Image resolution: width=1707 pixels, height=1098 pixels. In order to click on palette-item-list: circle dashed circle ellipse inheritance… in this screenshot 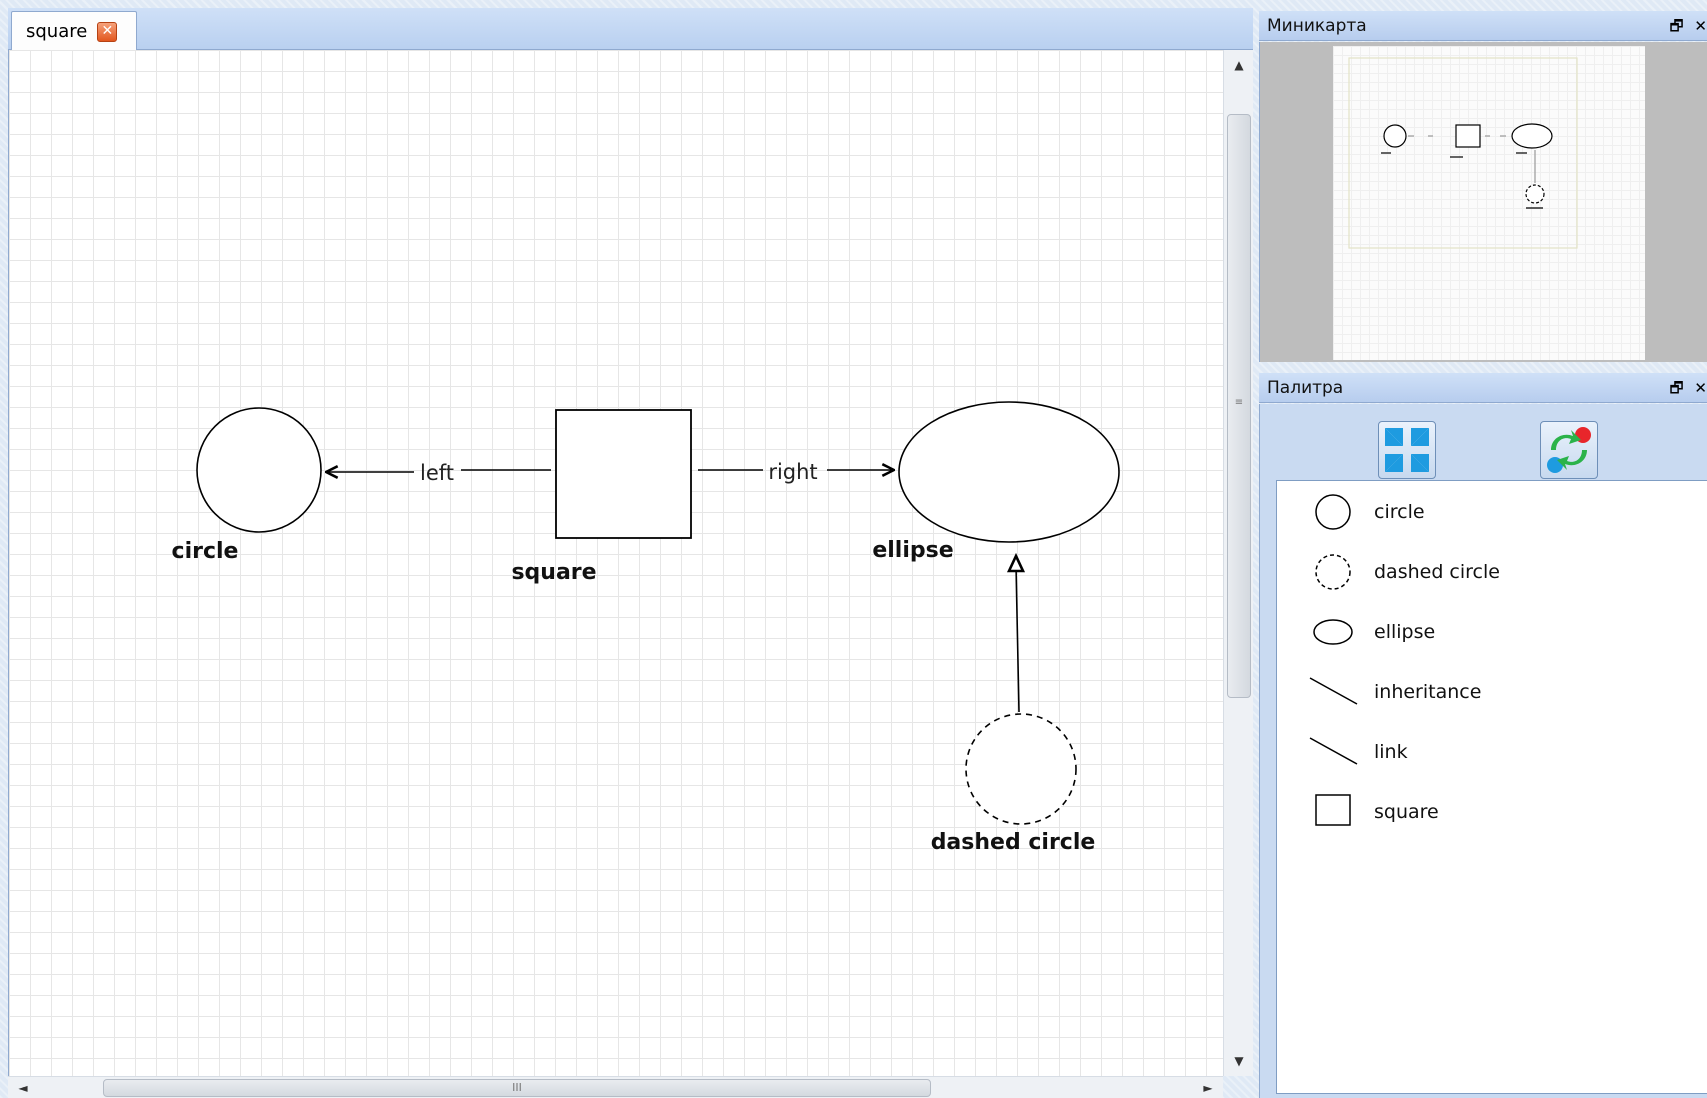, I will do `click(1491, 787)`.